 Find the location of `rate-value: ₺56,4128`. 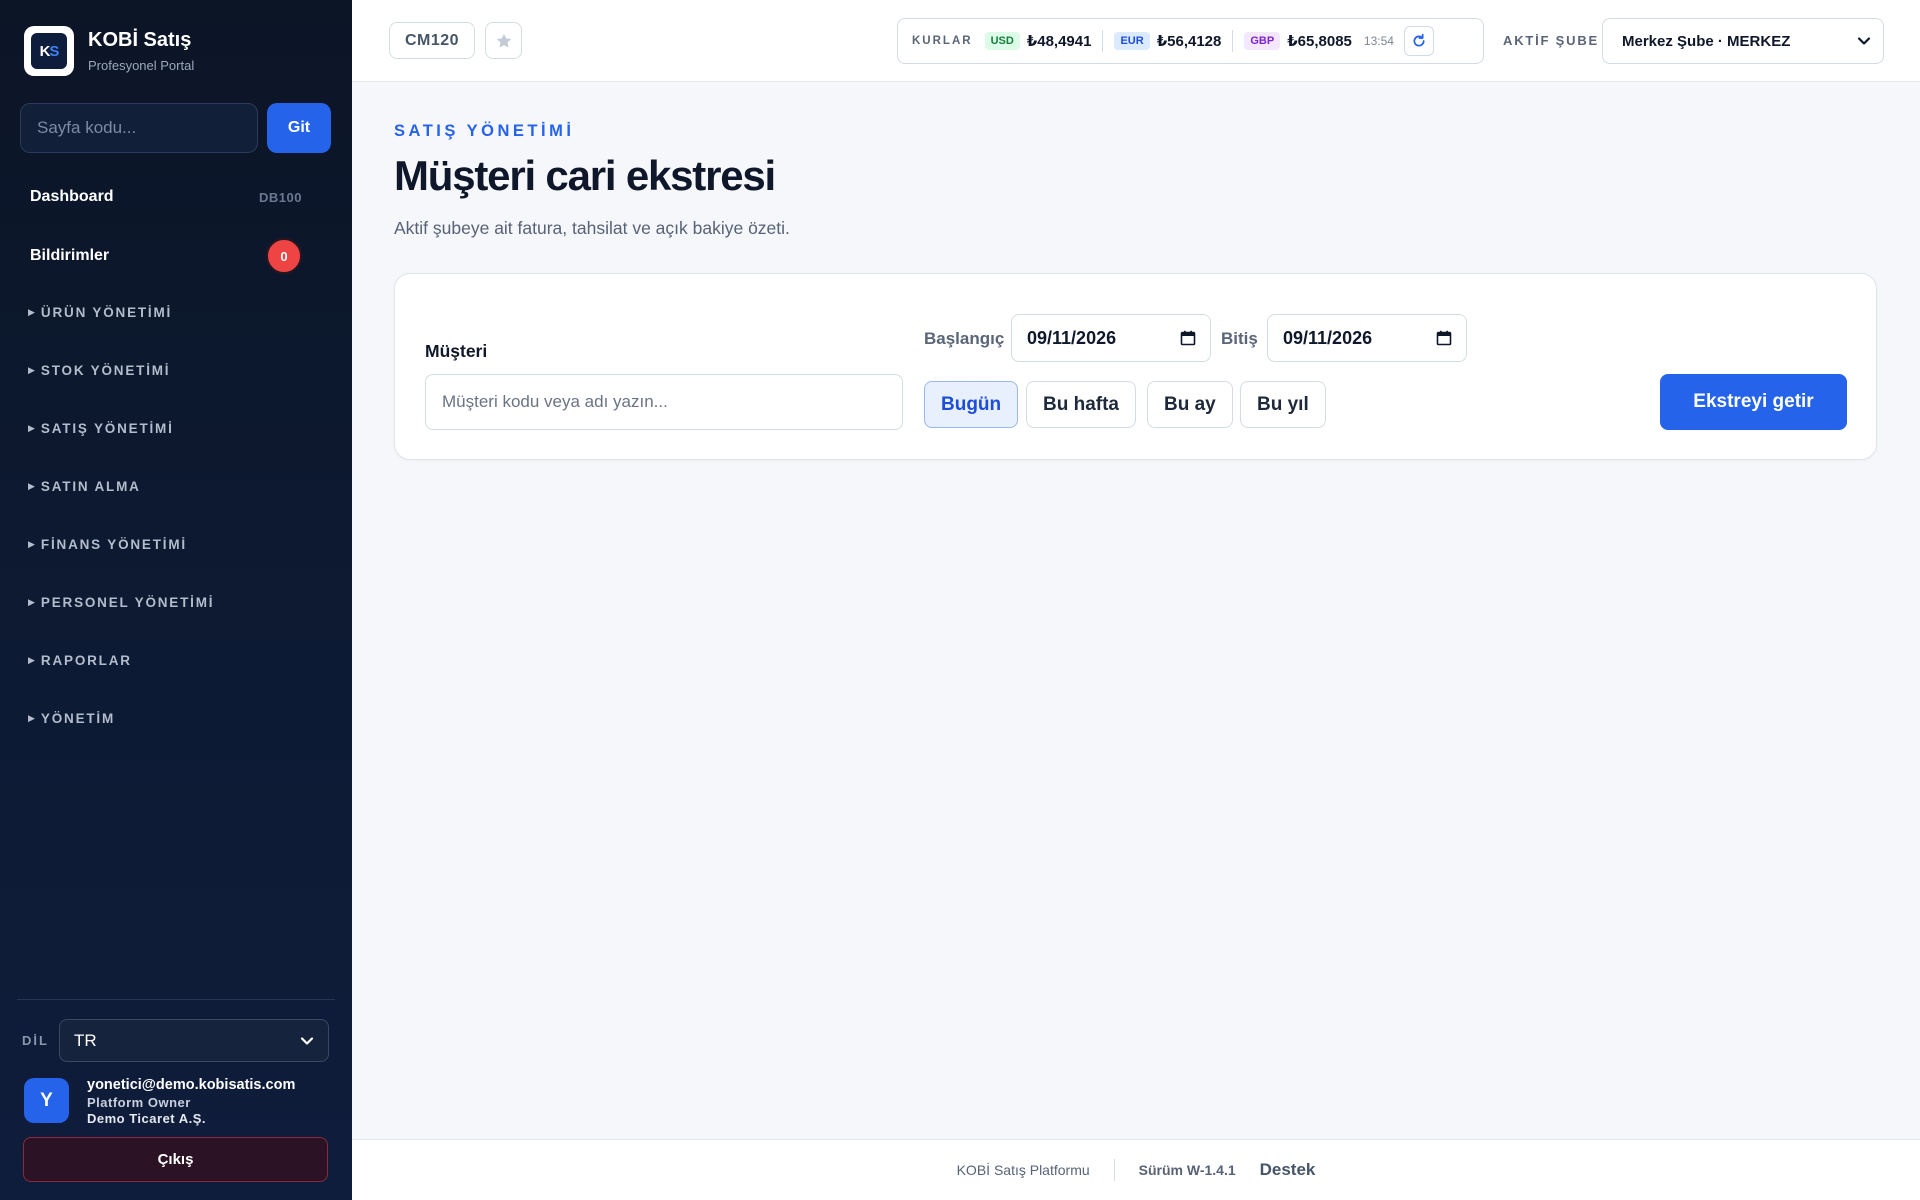

rate-value: ₺56,4128 is located at coordinates (1189, 41).